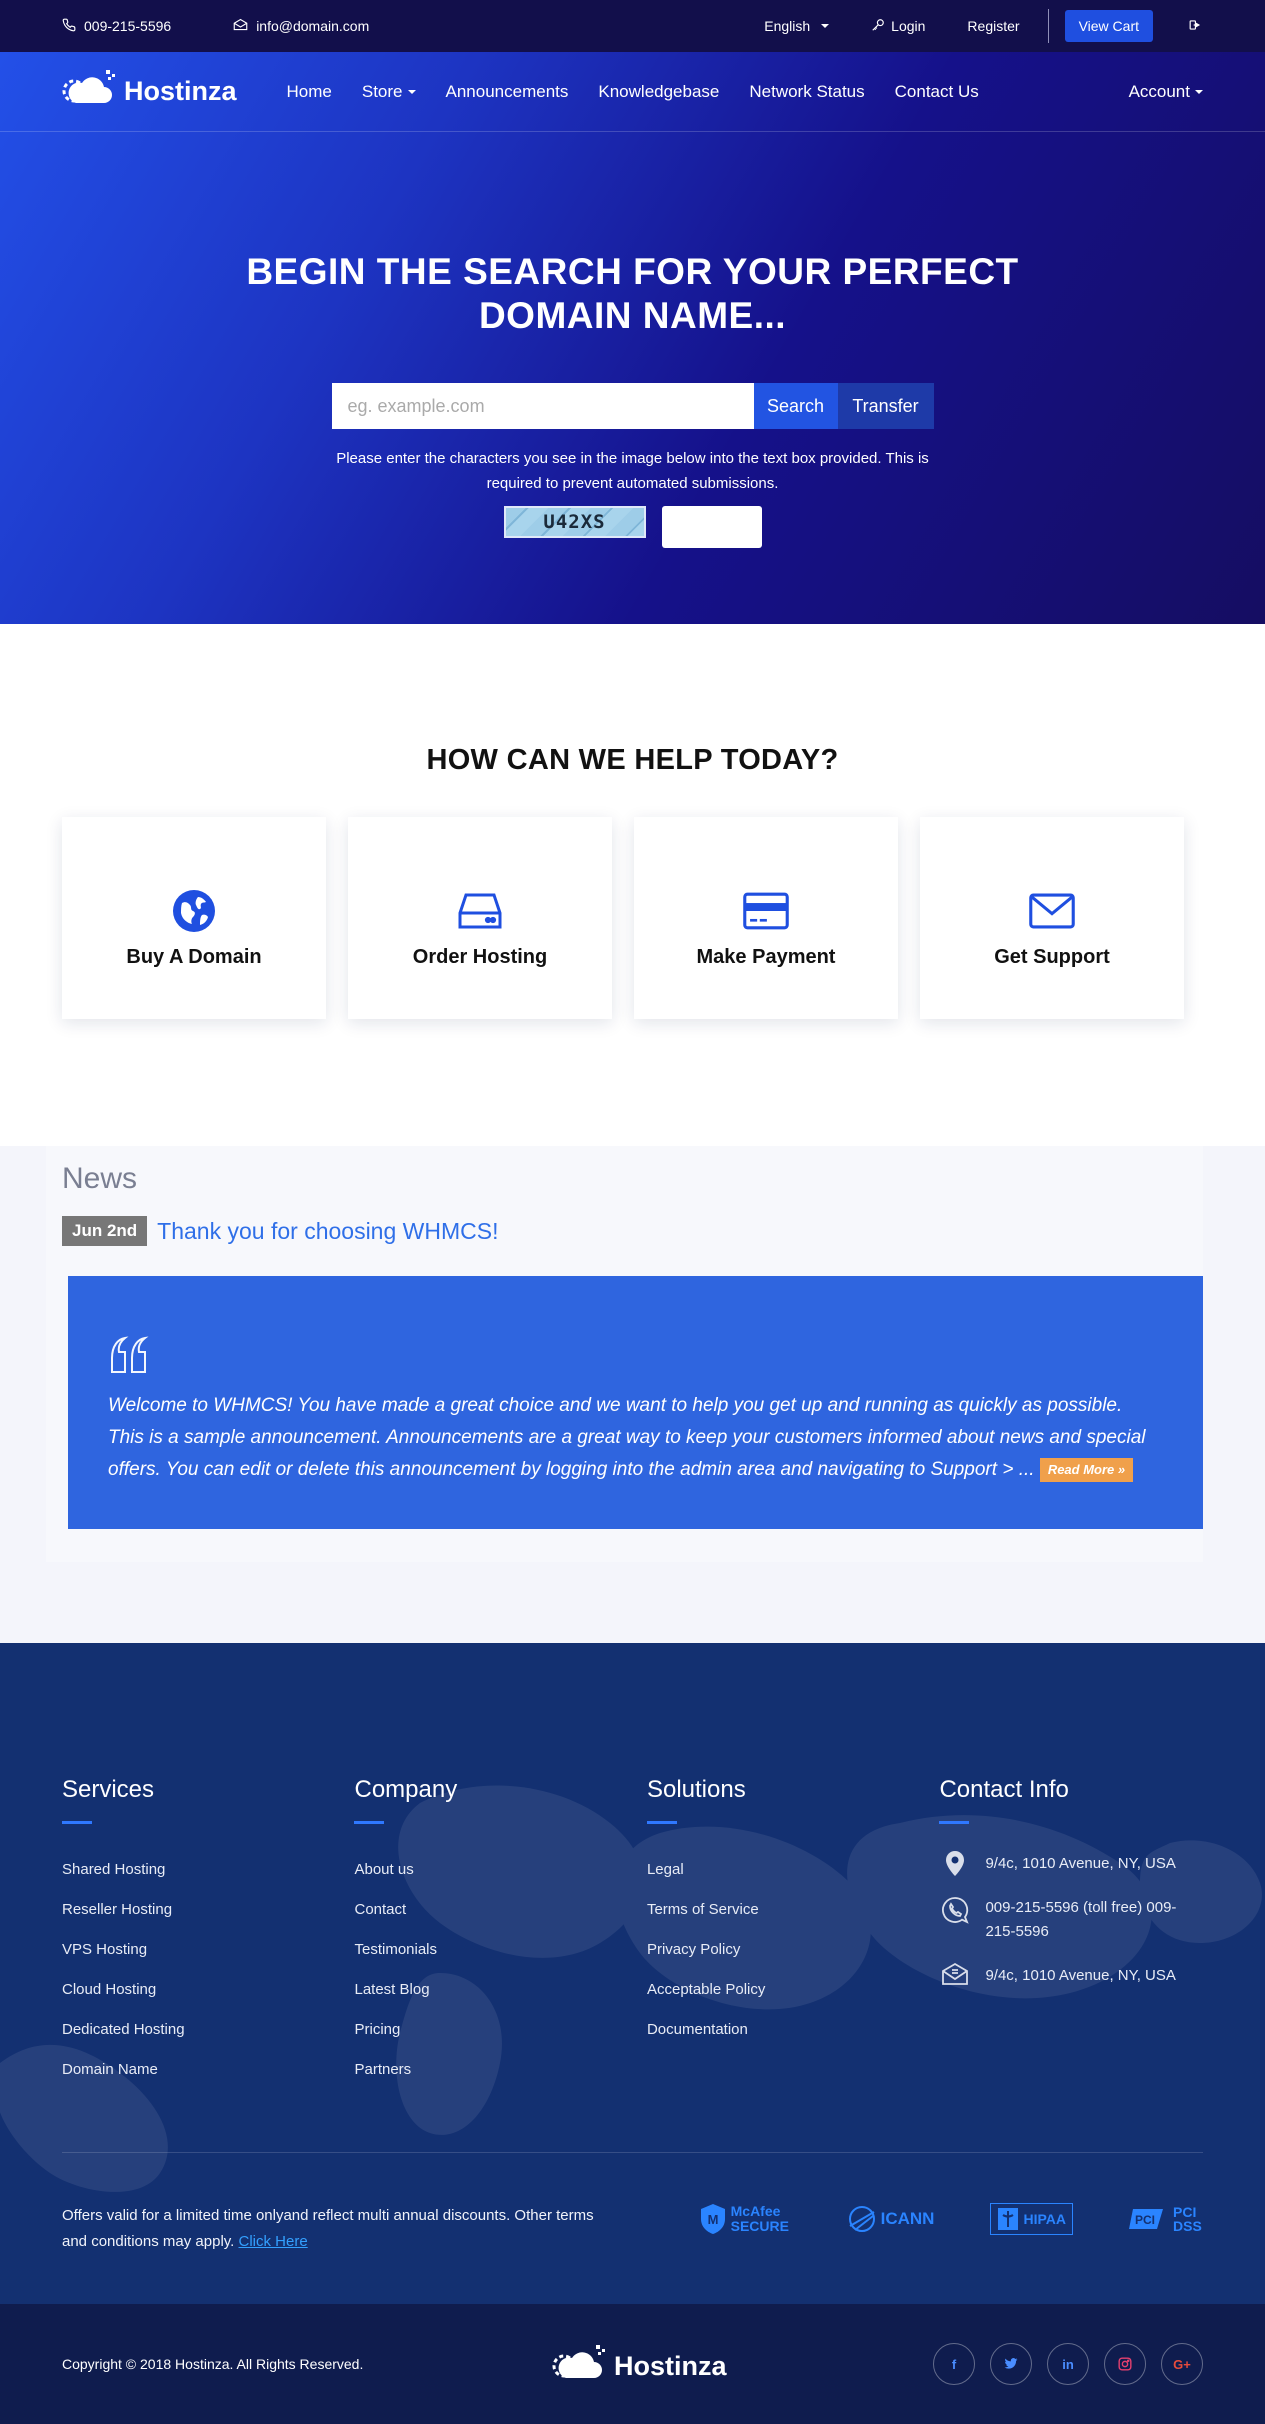  I want to click on login-link: Login, so click(898, 26).